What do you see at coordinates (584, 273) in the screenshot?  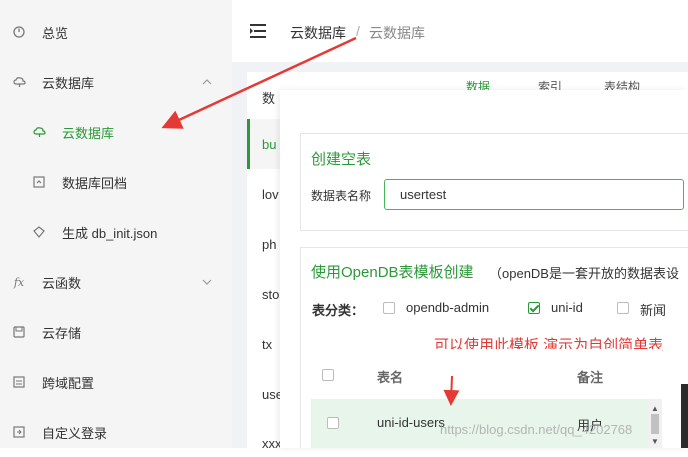 I see `opendb-template-note: （openDB是一套开放的数据表设` at bounding box center [584, 273].